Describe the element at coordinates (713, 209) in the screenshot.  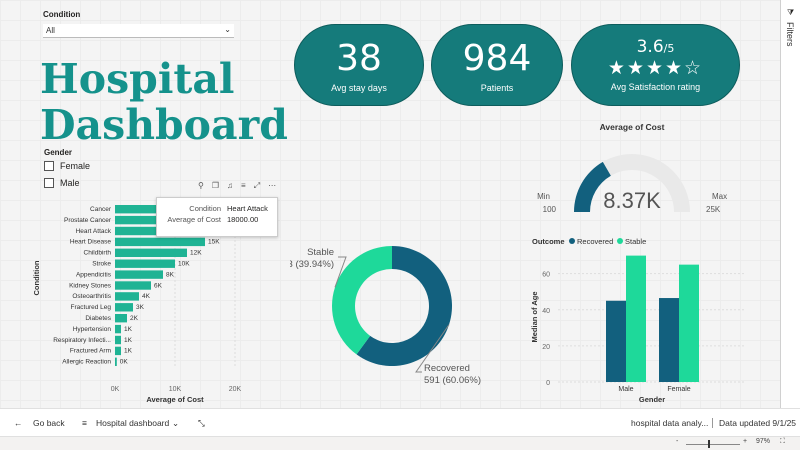
I see `gauge-max-value: 25K` at that location.